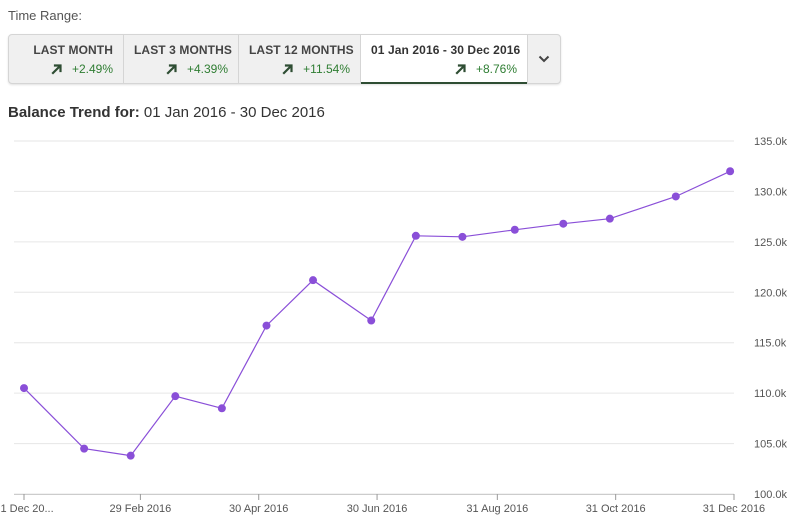  Describe the element at coordinates (45, 15) in the screenshot. I see `time-range-label: Time Range:` at that location.